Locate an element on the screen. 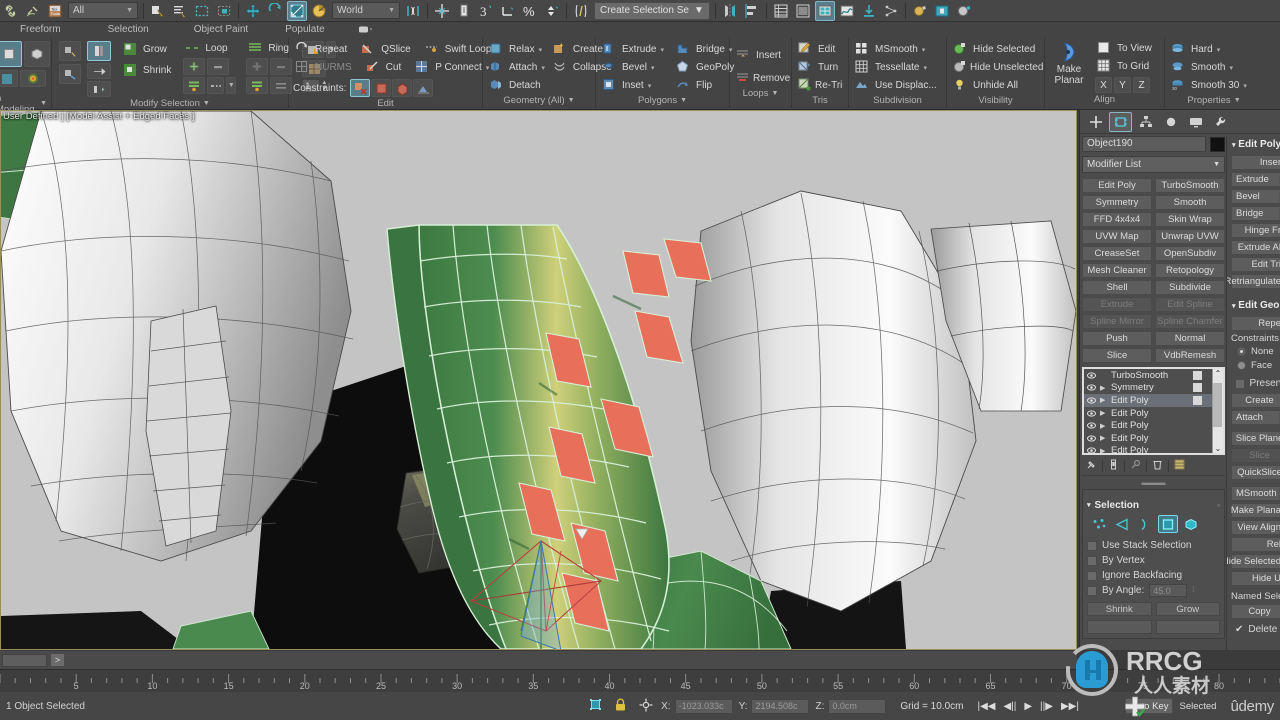 The height and width of the screenshot is (720, 1280). flip-polygons-button: Flip is located at coordinates (705, 85).